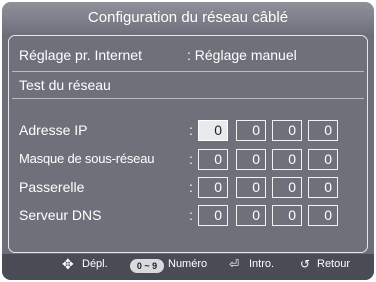  Describe the element at coordinates (80, 55) in the screenshot. I see `internet-setting-label: Réglage pr. Internet` at that location.